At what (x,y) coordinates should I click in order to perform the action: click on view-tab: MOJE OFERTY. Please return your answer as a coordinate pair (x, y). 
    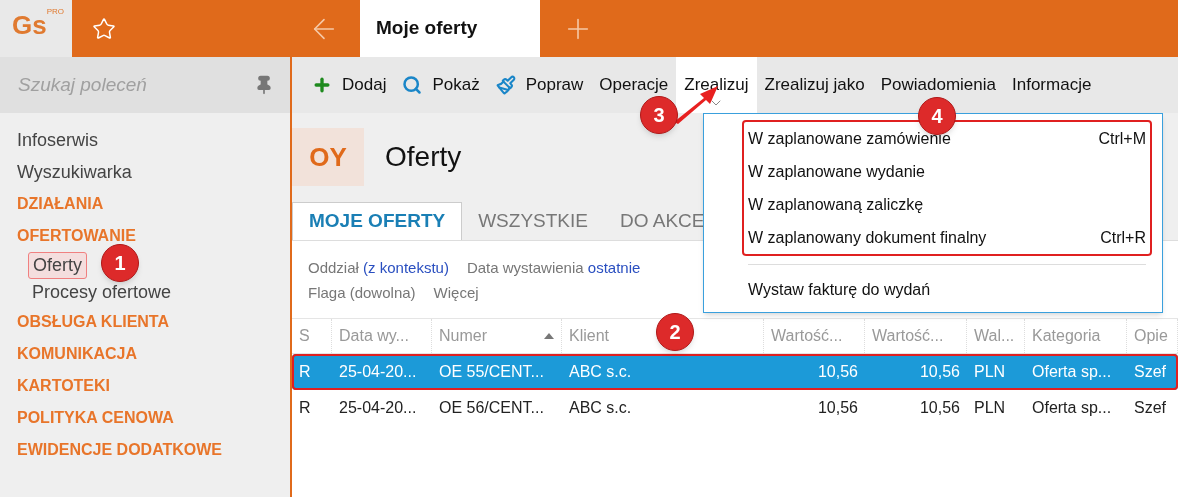
    Looking at the image, I should click on (377, 221).